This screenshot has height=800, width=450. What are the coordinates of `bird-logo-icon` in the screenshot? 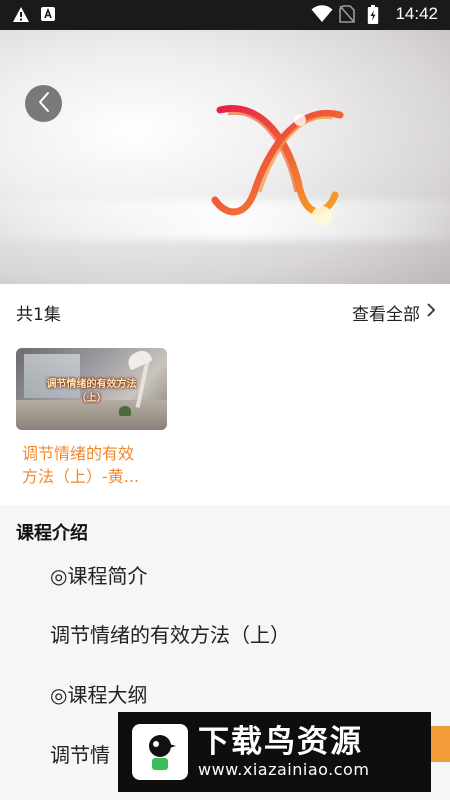 It's located at (160, 752).